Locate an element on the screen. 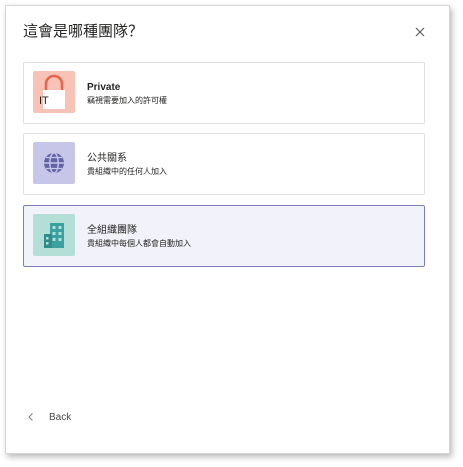  option-description: 貴組織中每個人都會自動加入 is located at coordinates (139, 243).